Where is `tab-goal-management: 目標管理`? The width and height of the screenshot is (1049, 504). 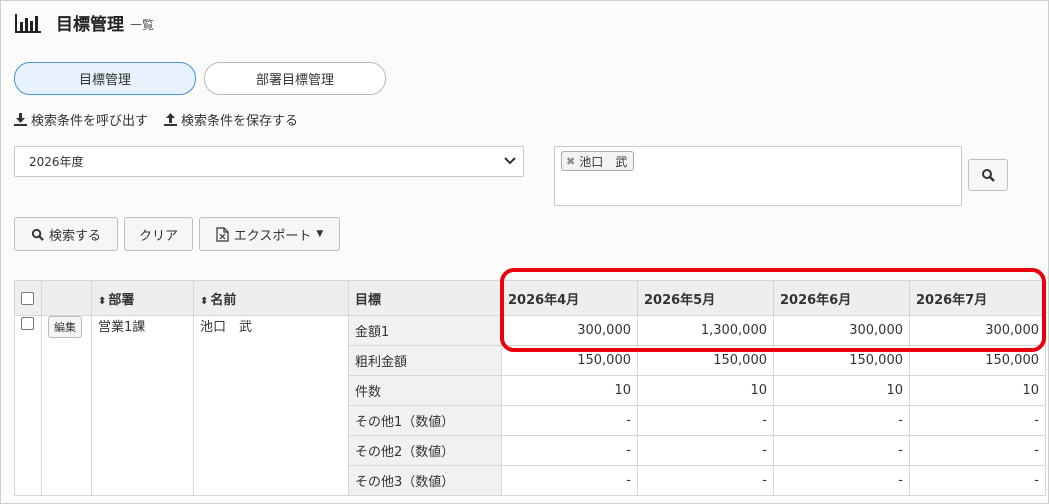 tab-goal-management: 目標管理 is located at coordinates (105, 78).